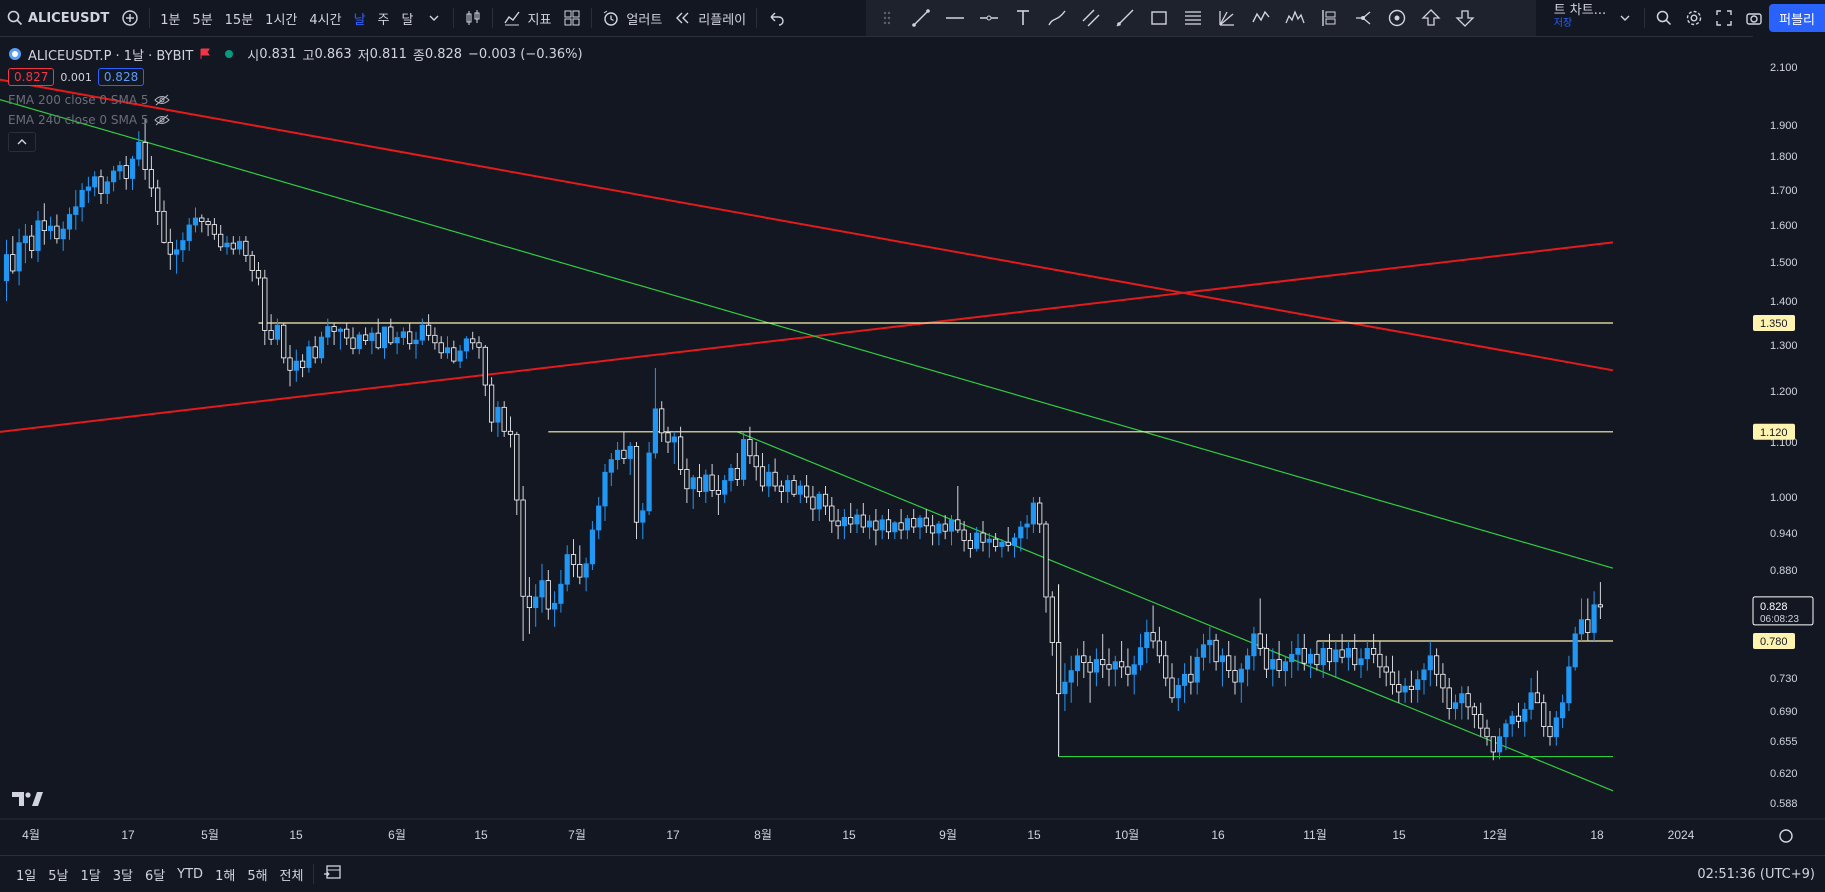 Image resolution: width=1825 pixels, height=892 pixels. Describe the element at coordinates (1193, 18) in the screenshot. I see `fib-retracement-tool` at that location.